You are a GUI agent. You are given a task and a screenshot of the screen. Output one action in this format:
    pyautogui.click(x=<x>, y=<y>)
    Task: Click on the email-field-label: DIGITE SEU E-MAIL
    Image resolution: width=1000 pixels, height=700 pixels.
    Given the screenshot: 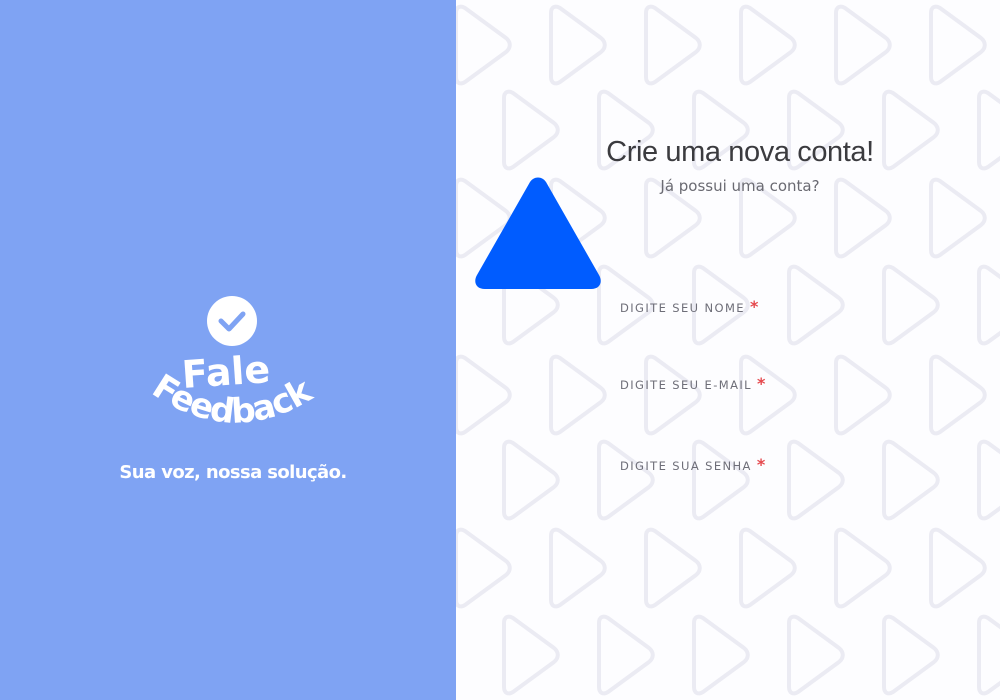 What is the action you would take?
    pyautogui.click(x=686, y=385)
    